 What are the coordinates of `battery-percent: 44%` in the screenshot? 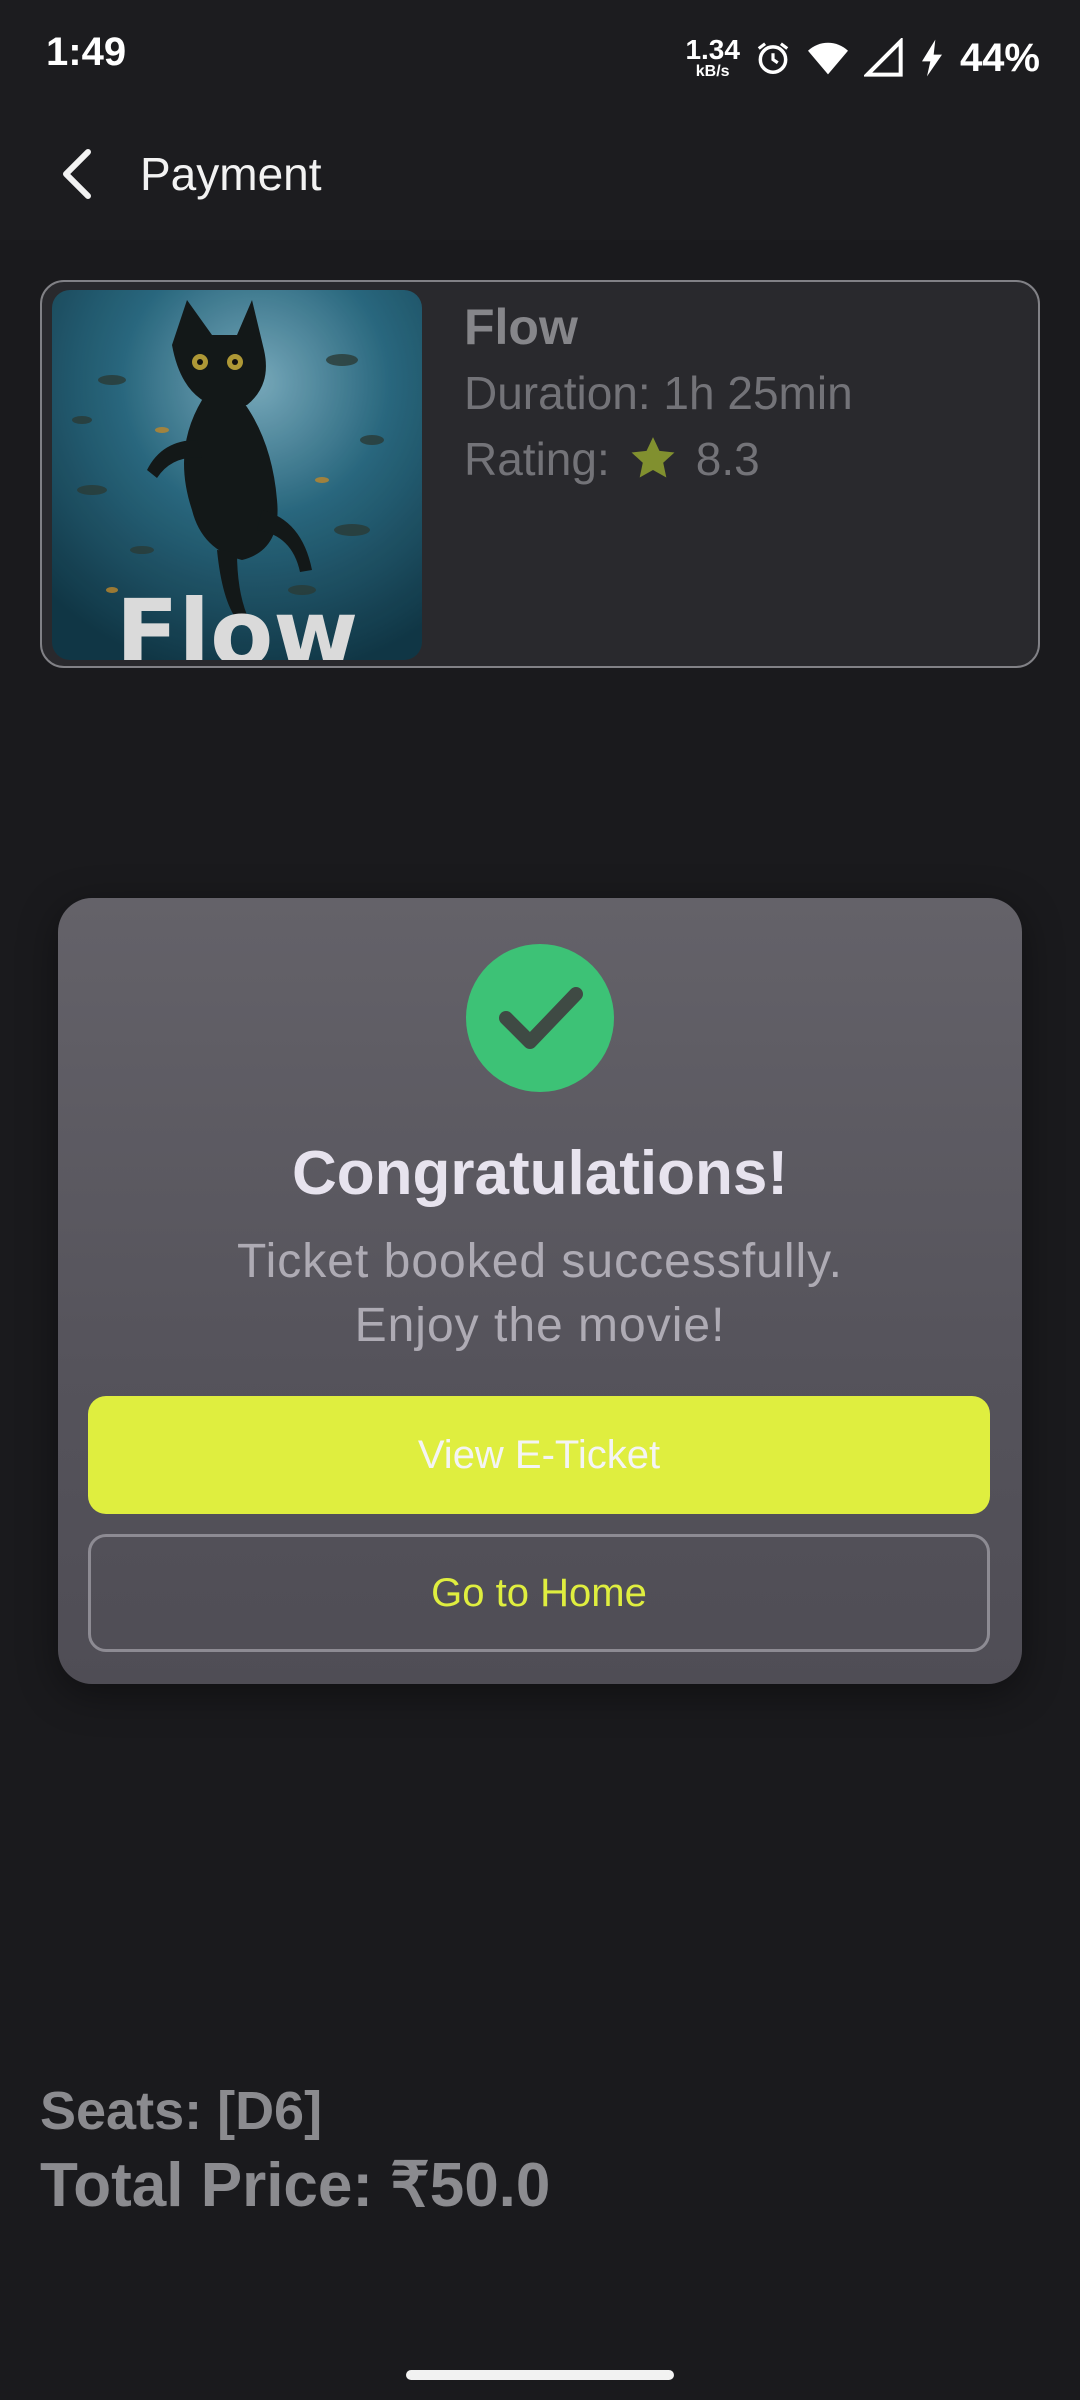 It's located at (999, 57).